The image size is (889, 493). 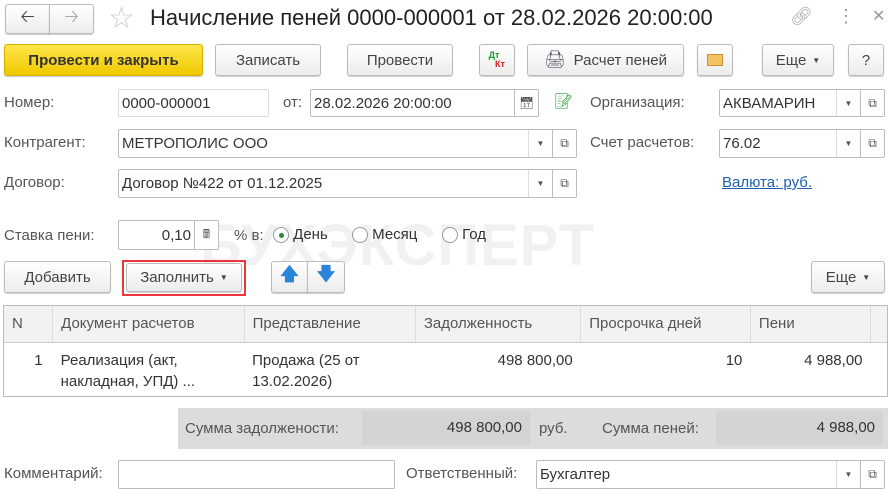 I want to click on organization-field: АКВАМАРИН ▼ ⧉, so click(x=802, y=103).